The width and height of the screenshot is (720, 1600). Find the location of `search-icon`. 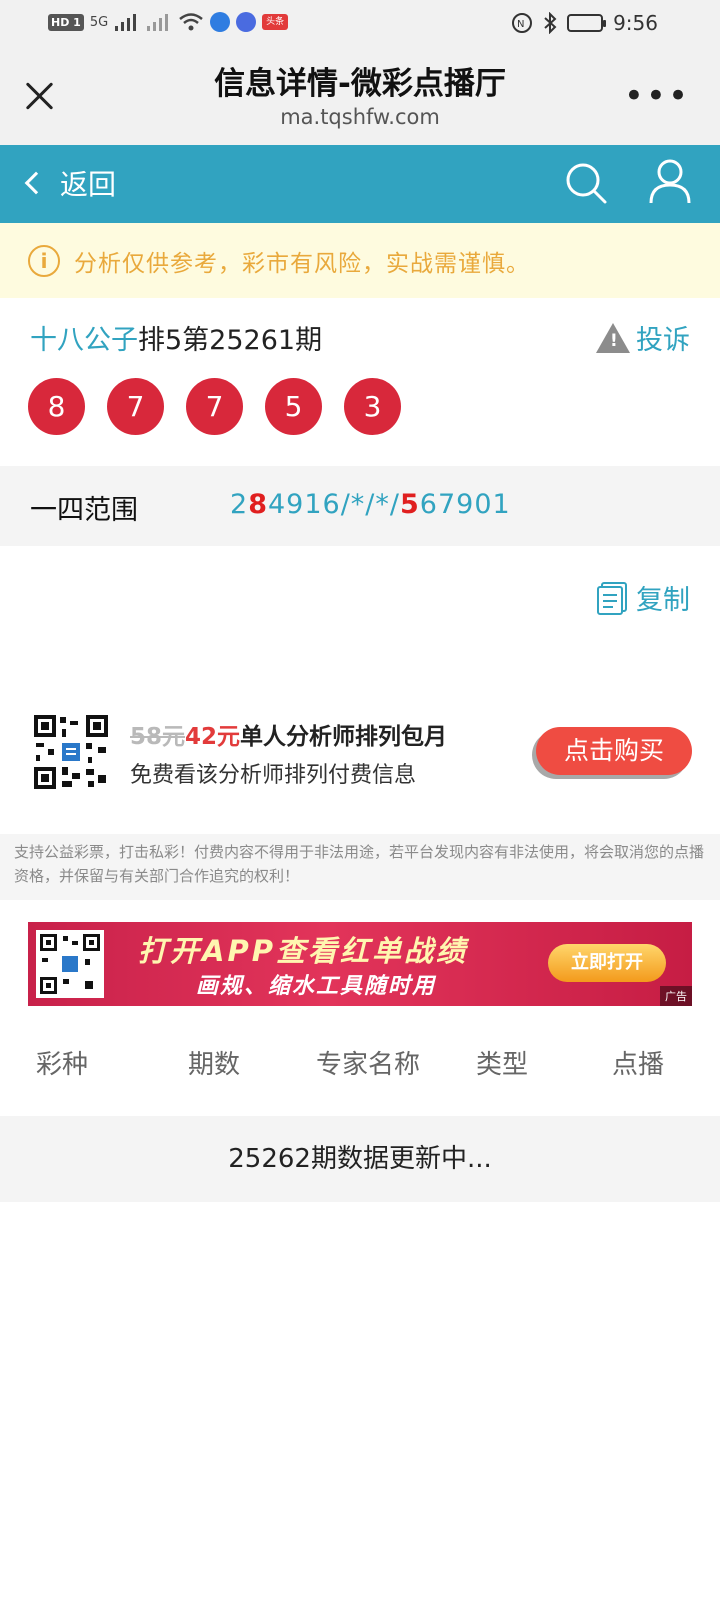

search-icon is located at coordinates (586, 183).